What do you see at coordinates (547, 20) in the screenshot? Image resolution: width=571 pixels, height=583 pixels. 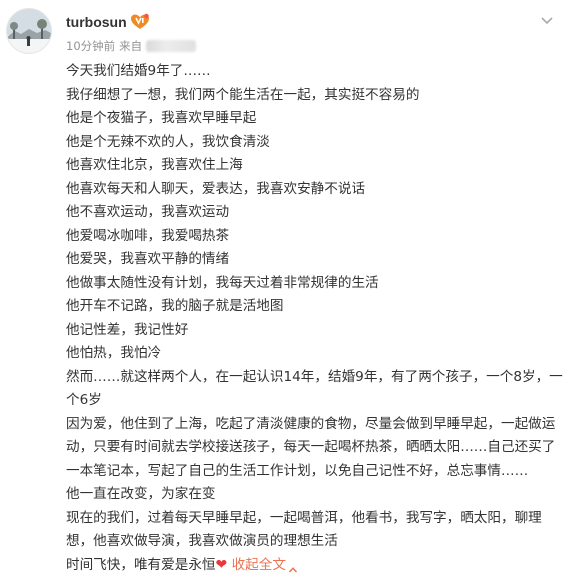 I see `chevron-down-icon` at bounding box center [547, 20].